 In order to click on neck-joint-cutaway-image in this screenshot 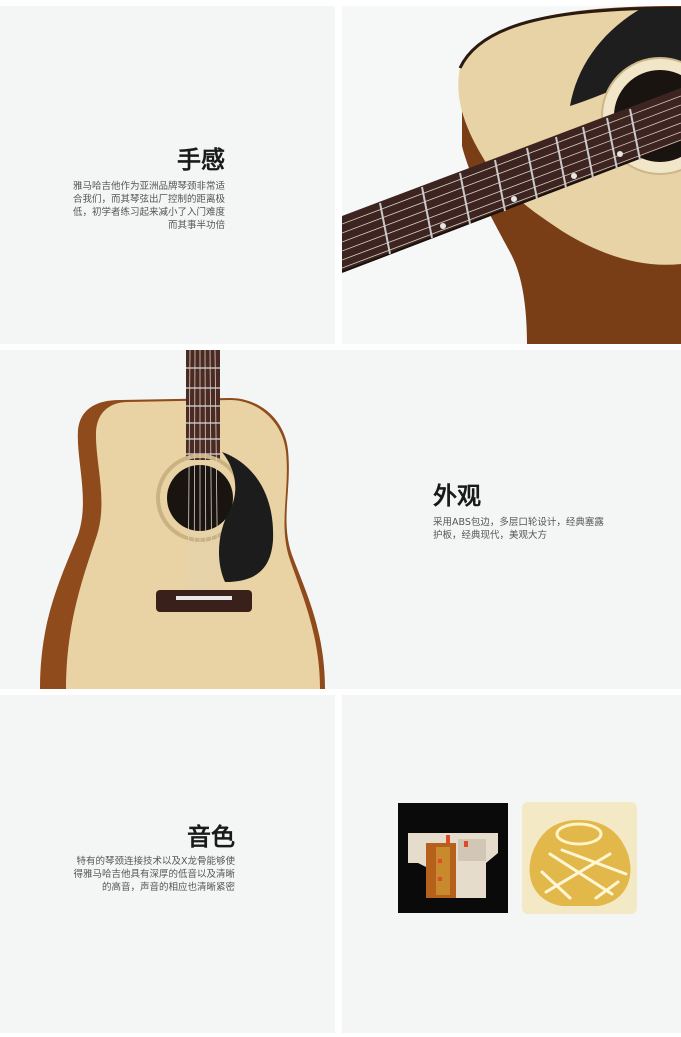, I will do `click(453, 858)`.